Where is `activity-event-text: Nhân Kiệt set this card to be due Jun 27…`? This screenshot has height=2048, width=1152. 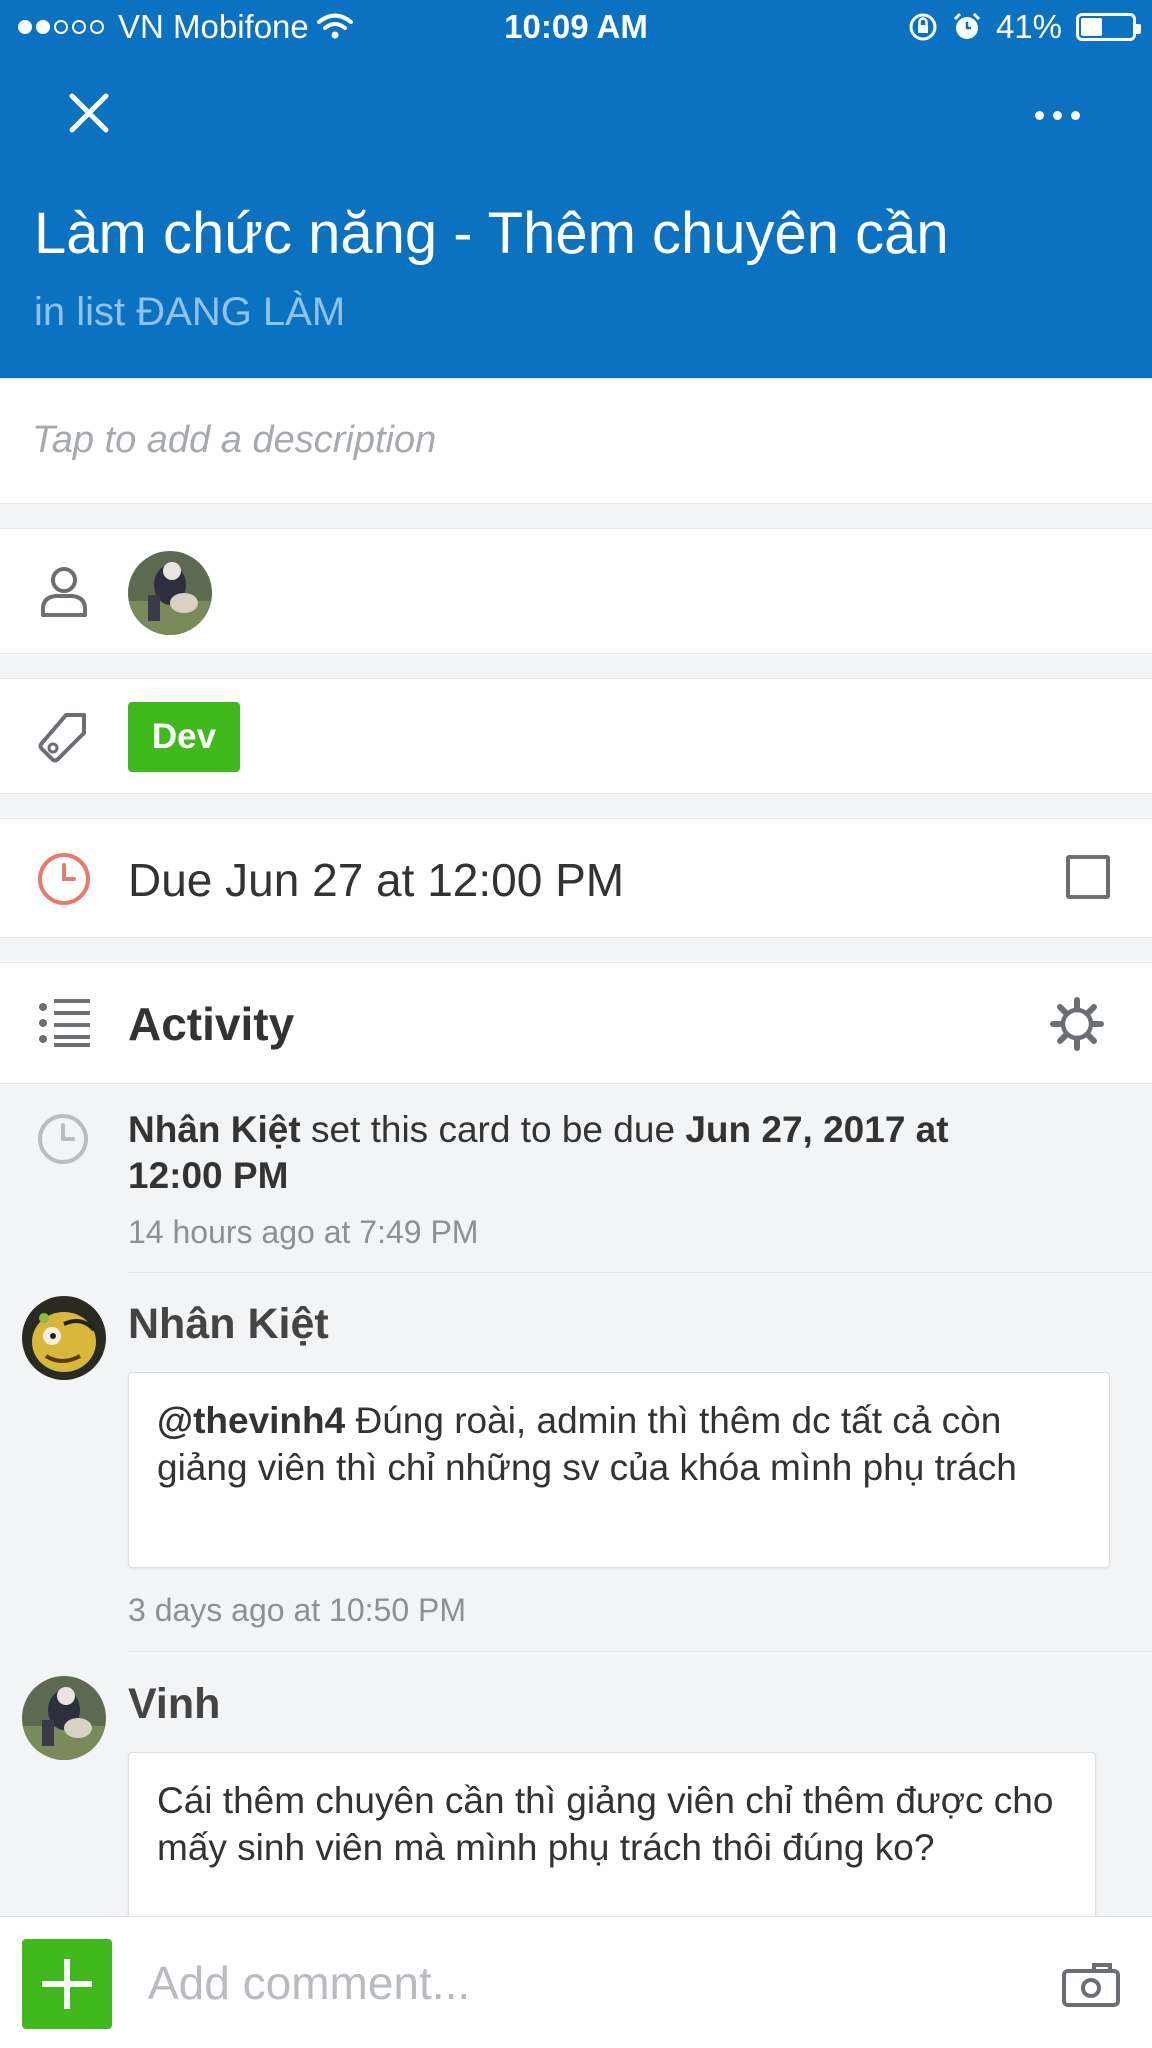
activity-event-text: Nhân Kiệt set this card to be due Jun 27… is located at coordinates (608, 1153).